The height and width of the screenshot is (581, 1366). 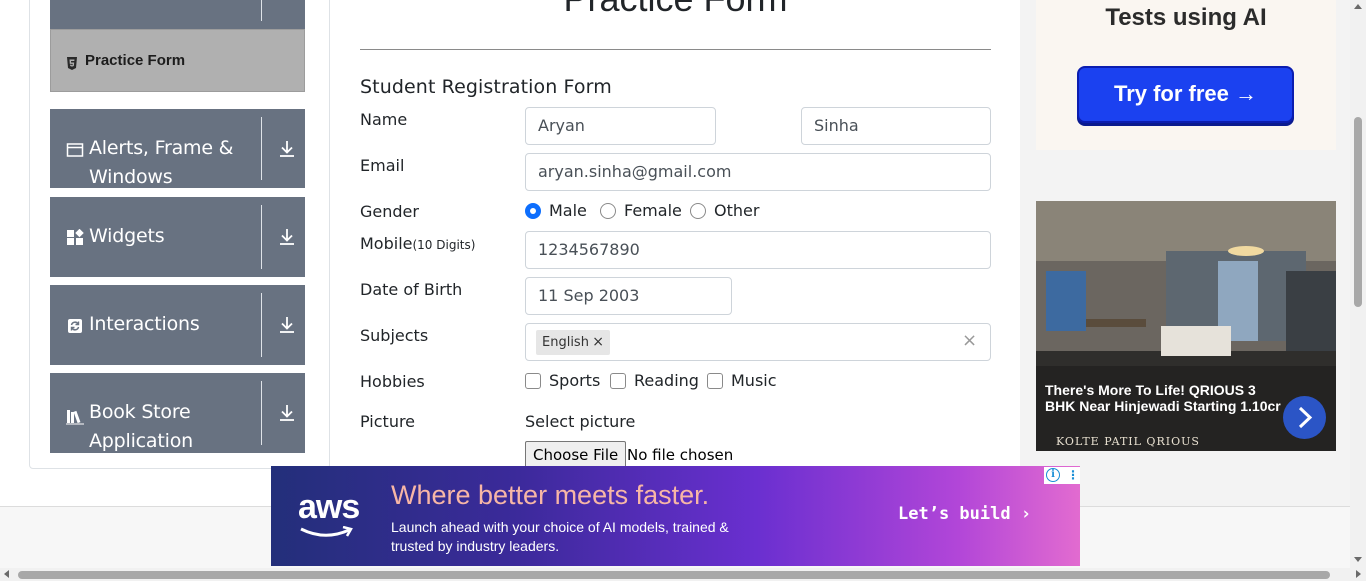 What do you see at coordinates (680, 455) in the screenshot?
I see `file-status: No file chosen` at bounding box center [680, 455].